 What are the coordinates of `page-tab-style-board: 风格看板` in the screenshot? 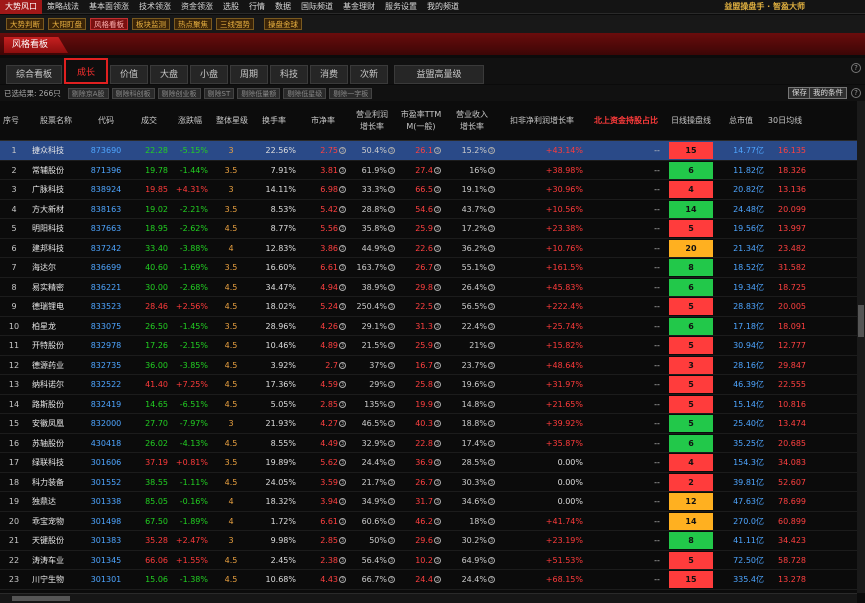 It's located at (36, 45).